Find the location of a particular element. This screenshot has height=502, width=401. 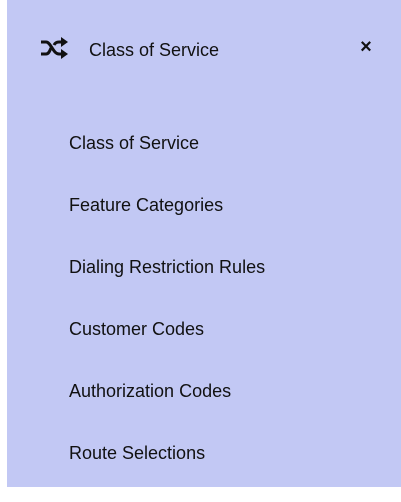

menu-item-route-selections: Route Selections is located at coordinates (167, 471).